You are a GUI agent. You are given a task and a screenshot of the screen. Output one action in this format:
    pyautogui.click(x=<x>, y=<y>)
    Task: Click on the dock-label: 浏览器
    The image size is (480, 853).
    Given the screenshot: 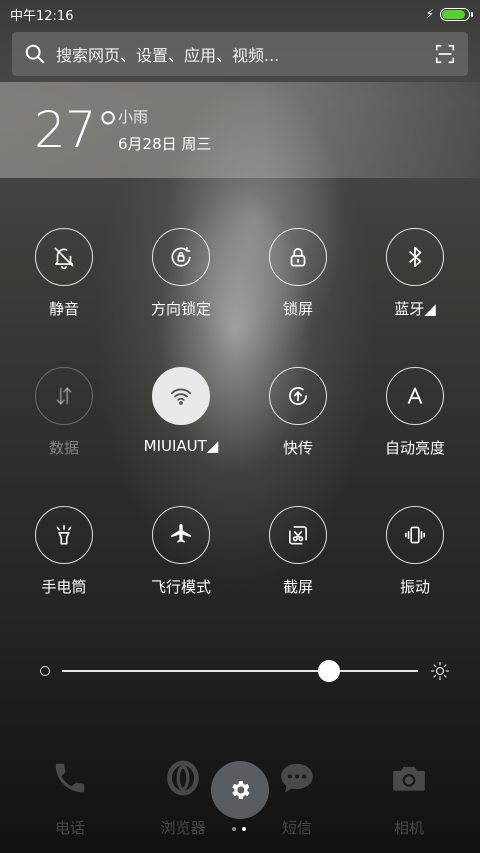 What is the action you would take?
    pyautogui.click(x=183, y=828)
    